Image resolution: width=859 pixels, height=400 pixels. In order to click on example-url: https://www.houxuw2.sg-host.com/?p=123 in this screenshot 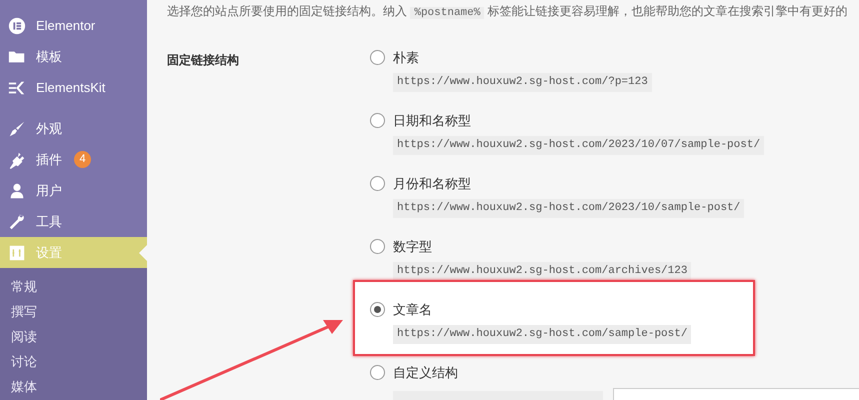, I will do `click(522, 82)`.